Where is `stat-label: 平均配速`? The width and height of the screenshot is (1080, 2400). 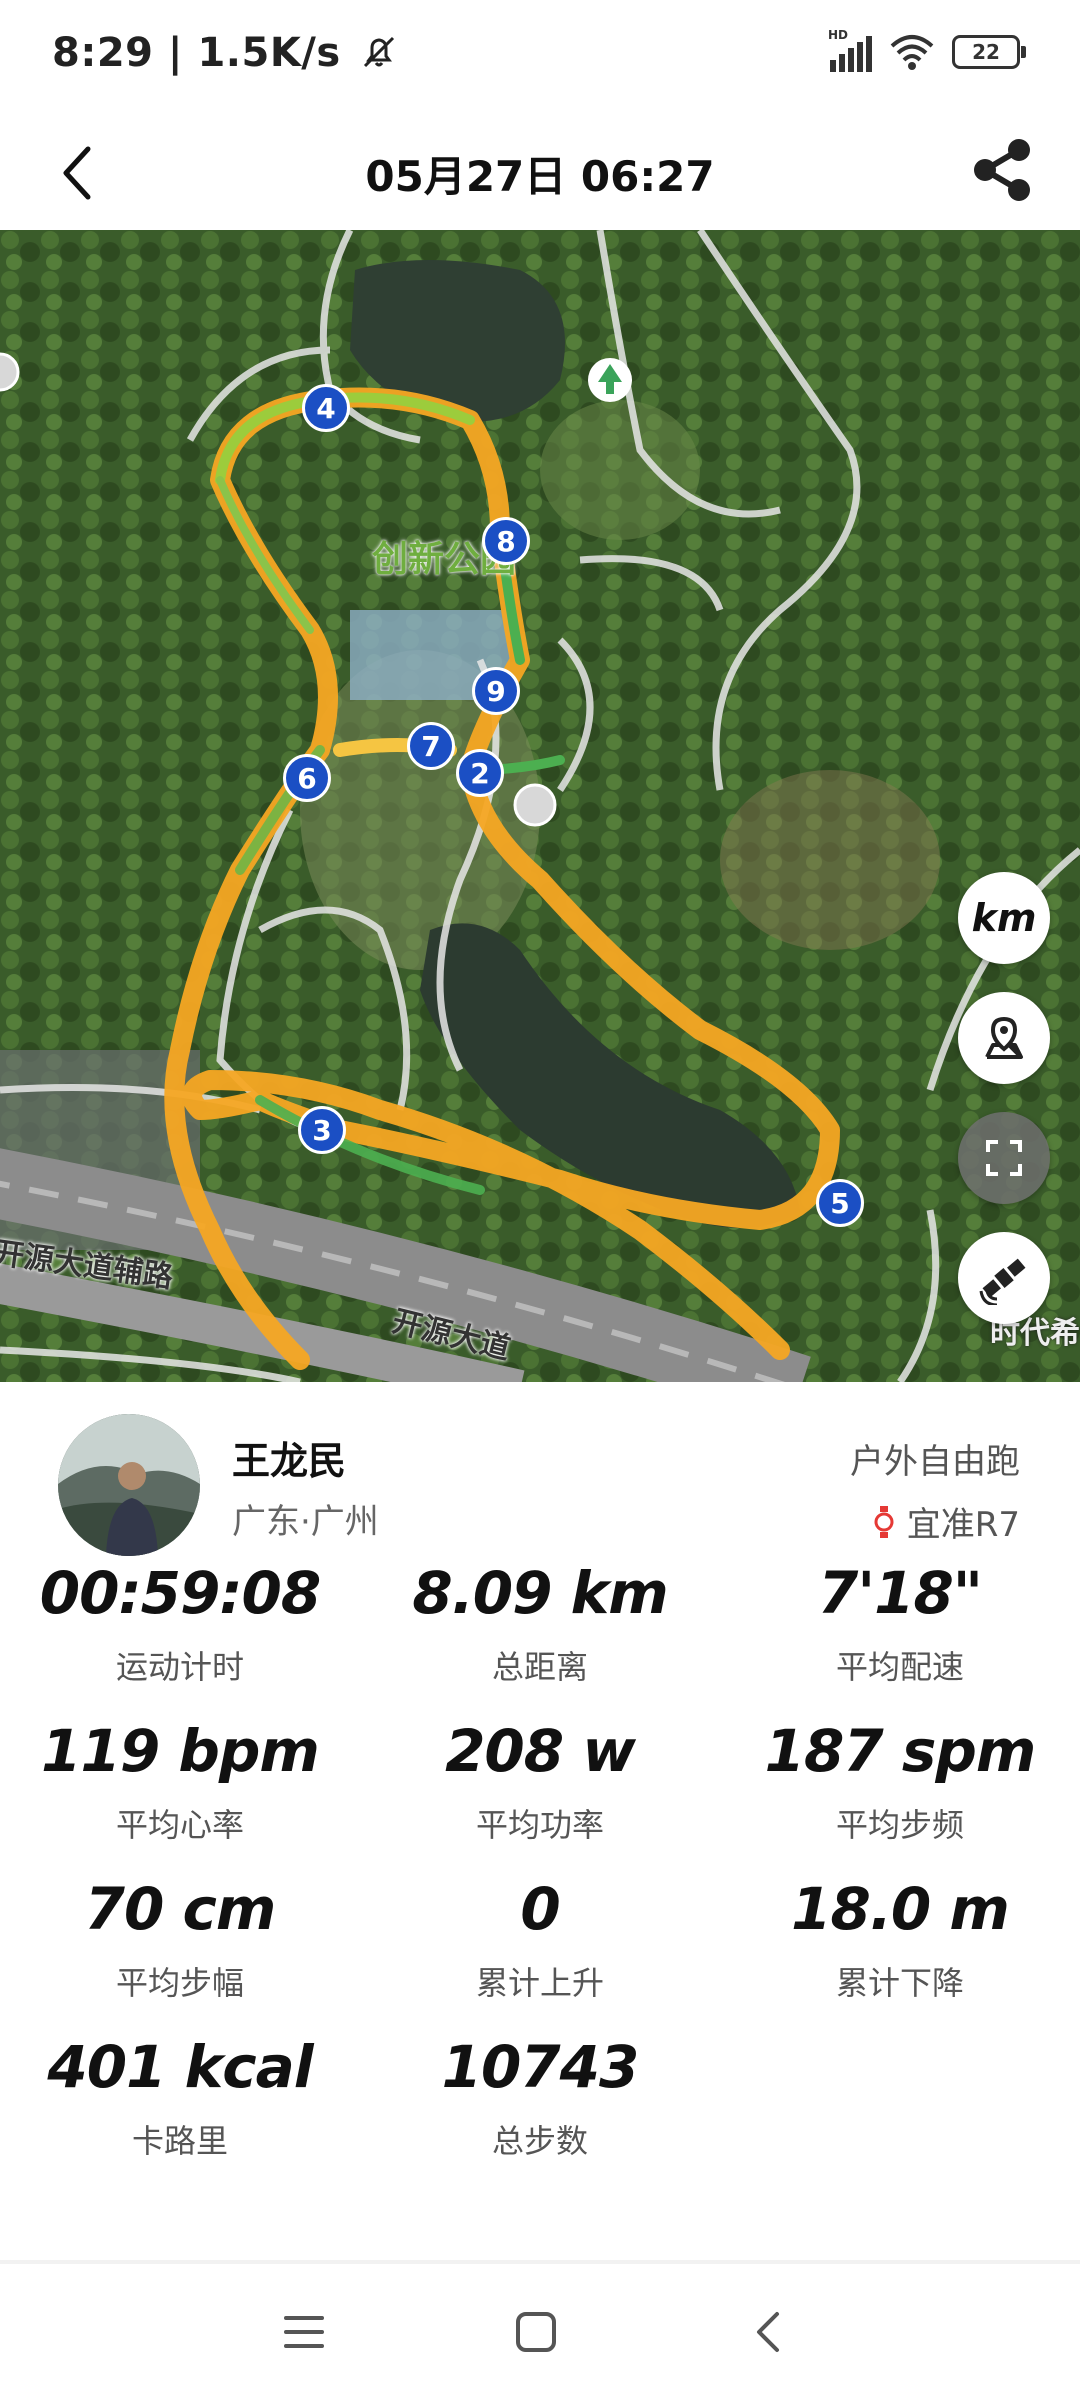 stat-label: 平均配速 is located at coordinates (899, 1667).